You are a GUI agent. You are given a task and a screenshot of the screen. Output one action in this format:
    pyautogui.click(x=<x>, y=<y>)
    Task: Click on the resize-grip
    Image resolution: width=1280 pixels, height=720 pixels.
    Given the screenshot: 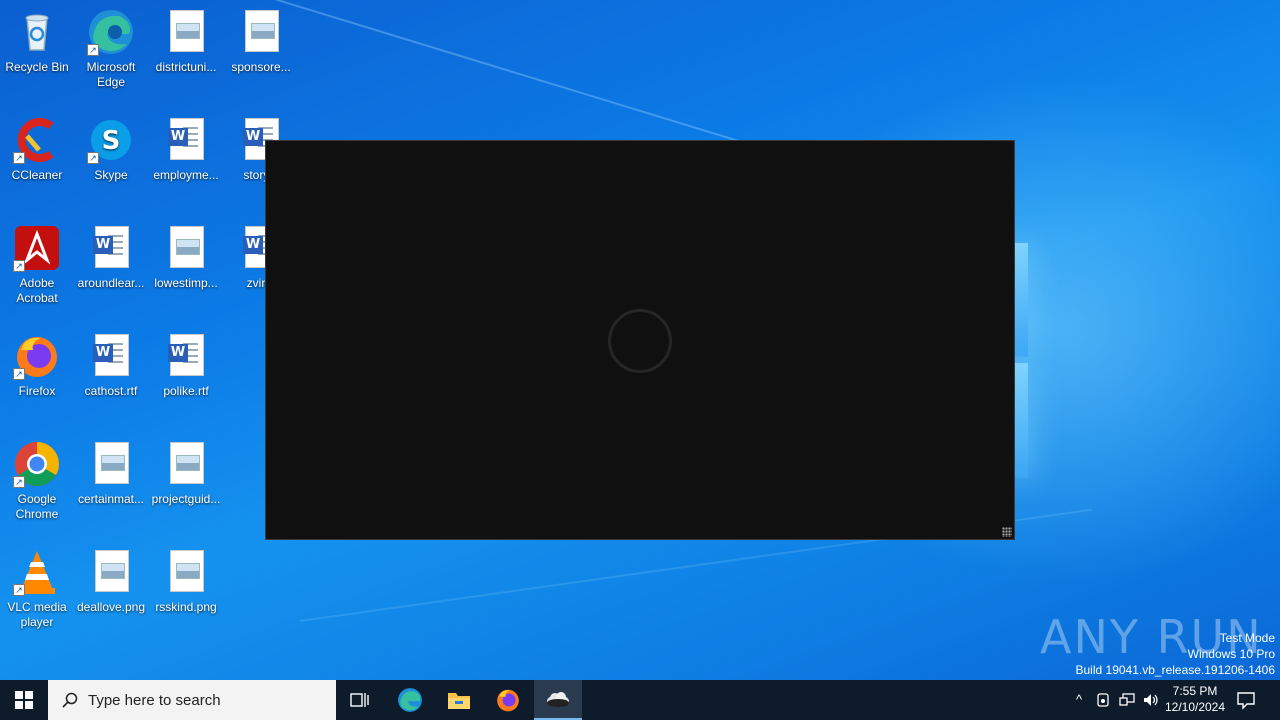 What is the action you would take?
    pyautogui.click(x=1007, y=532)
    